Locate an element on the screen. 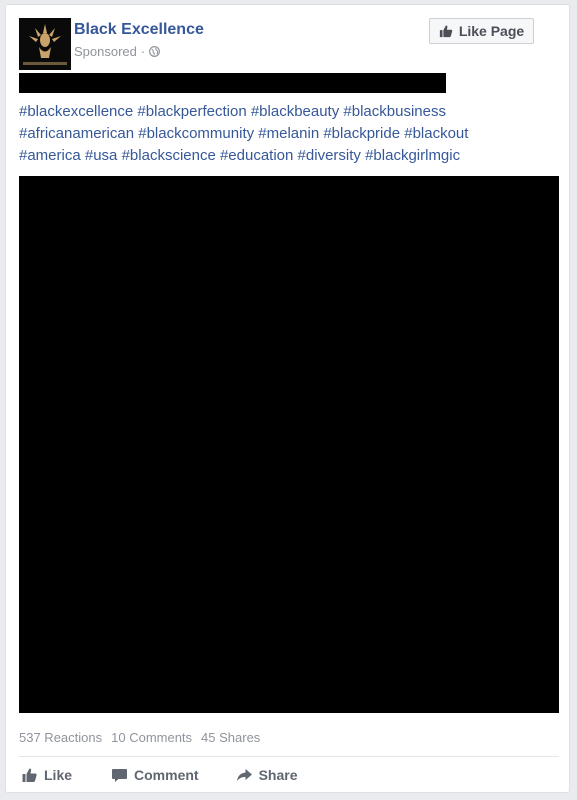 This screenshot has width=577, height=800. hashtag-link: #blackcommunity is located at coordinates (196, 133).